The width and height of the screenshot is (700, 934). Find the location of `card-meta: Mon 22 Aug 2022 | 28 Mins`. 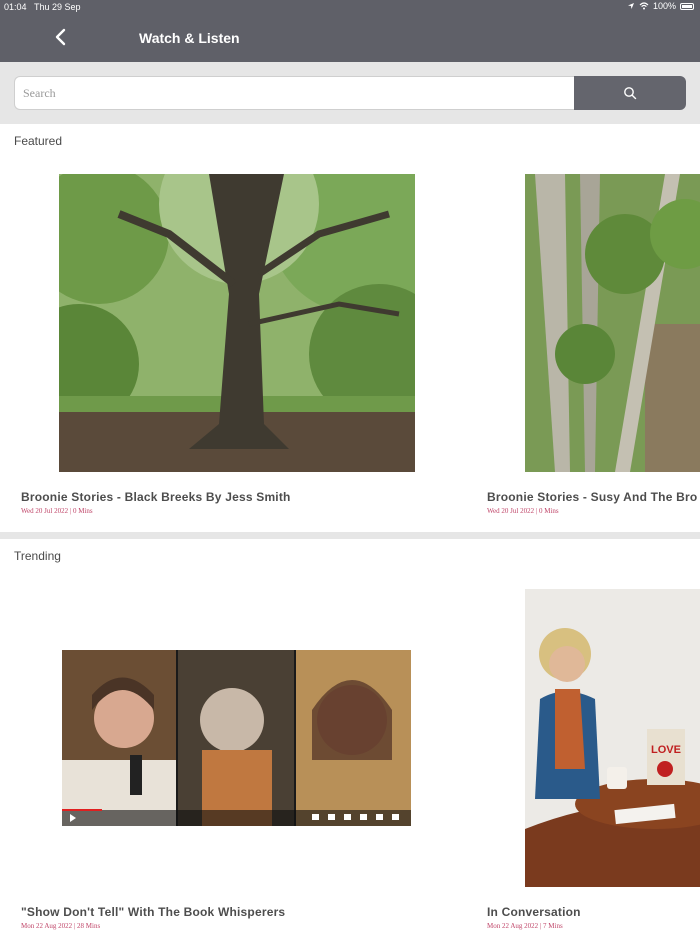

card-meta: Mon 22 Aug 2022 | 28 Mins is located at coordinates (61, 926).